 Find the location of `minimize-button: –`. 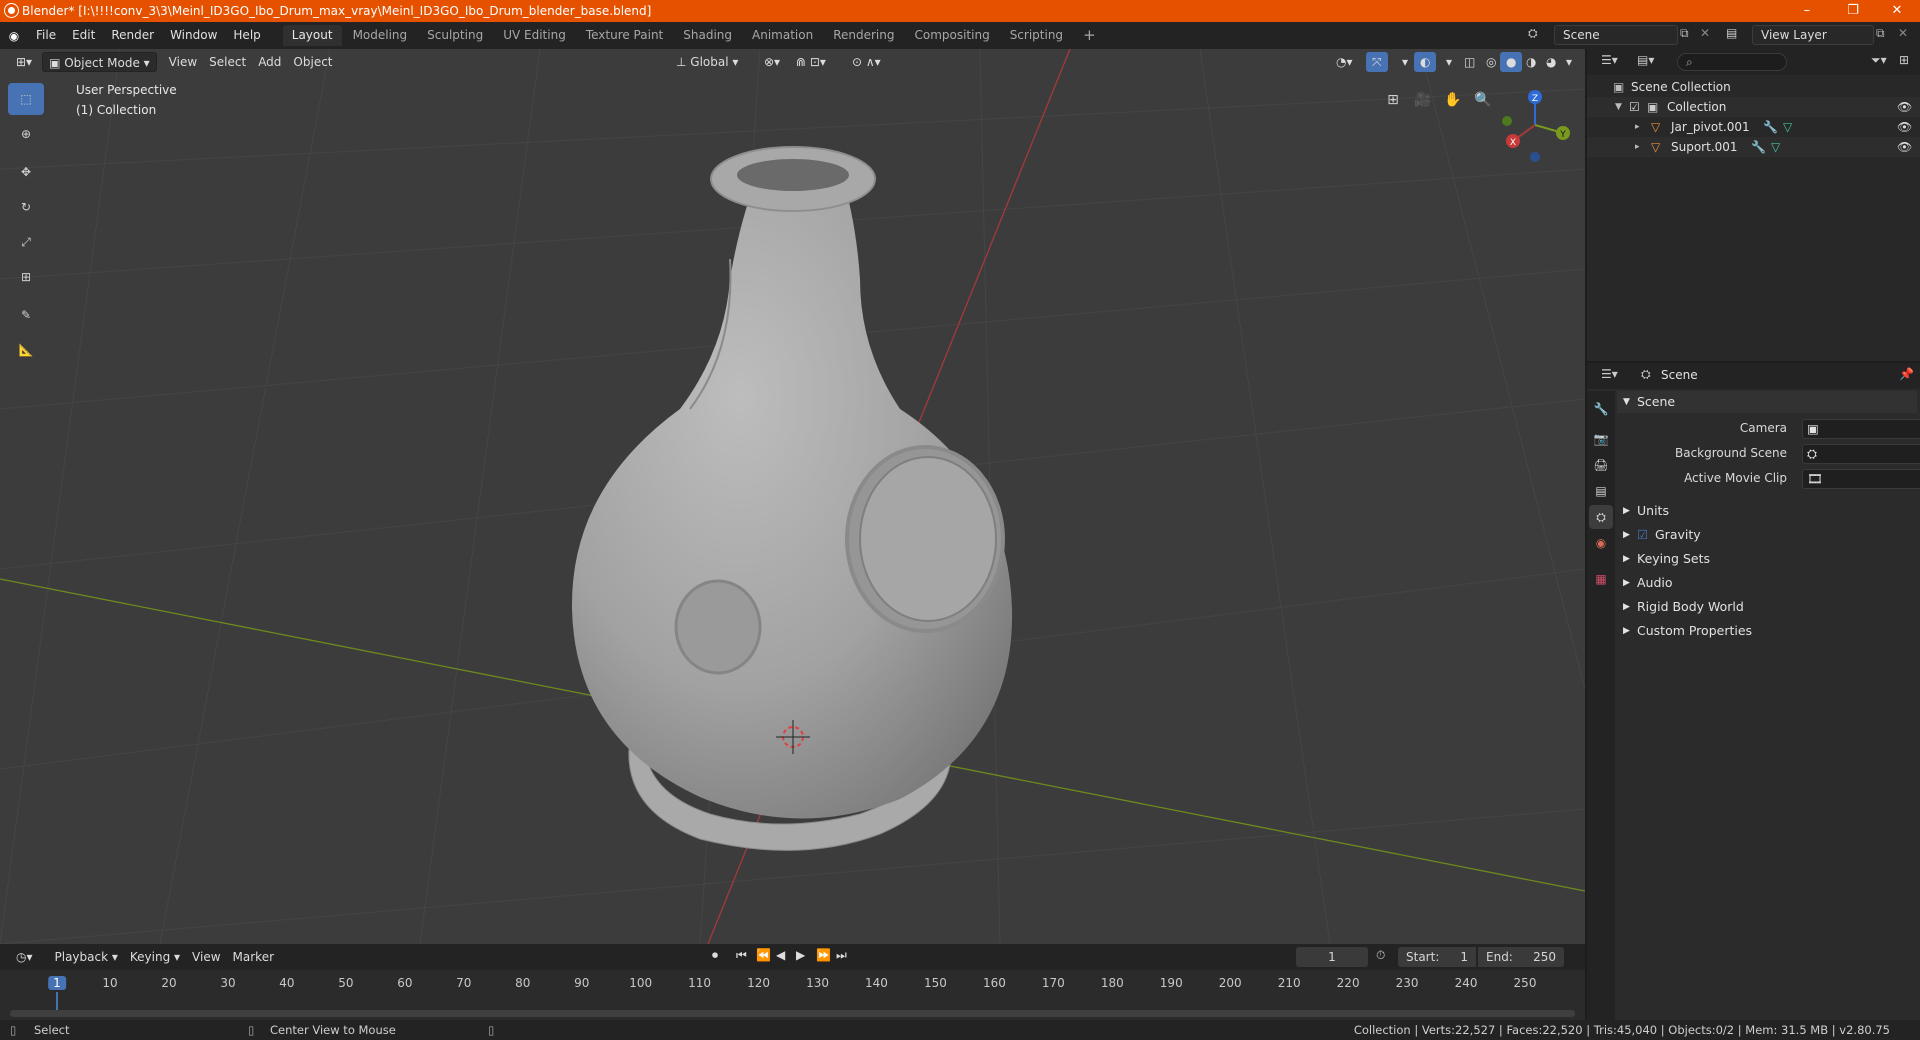

minimize-button: – is located at coordinates (1807, 11).